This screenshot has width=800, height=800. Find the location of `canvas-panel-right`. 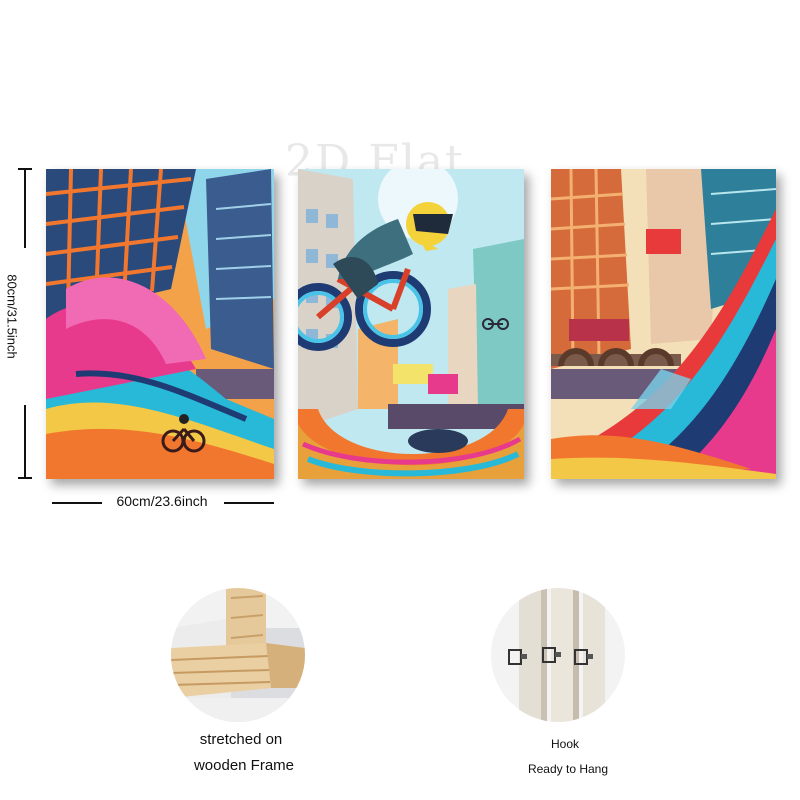

canvas-panel-right is located at coordinates (663, 324).